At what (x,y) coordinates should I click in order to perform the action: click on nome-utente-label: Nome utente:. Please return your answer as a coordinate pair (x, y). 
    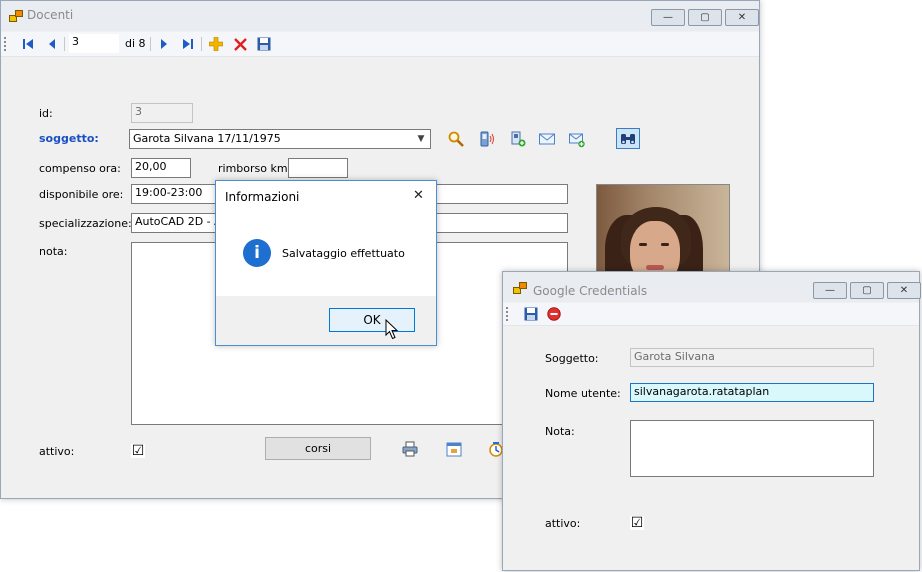
    Looking at the image, I should click on (583, 393).